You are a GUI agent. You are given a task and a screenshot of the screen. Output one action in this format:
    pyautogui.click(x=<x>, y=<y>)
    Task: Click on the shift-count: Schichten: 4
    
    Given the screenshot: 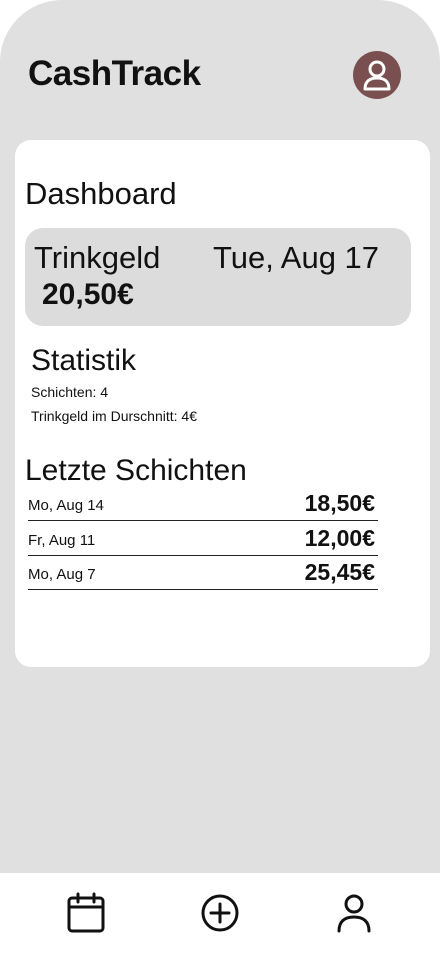 What is the action you would take?
    pyautogui.click(x=70, y=392)
    